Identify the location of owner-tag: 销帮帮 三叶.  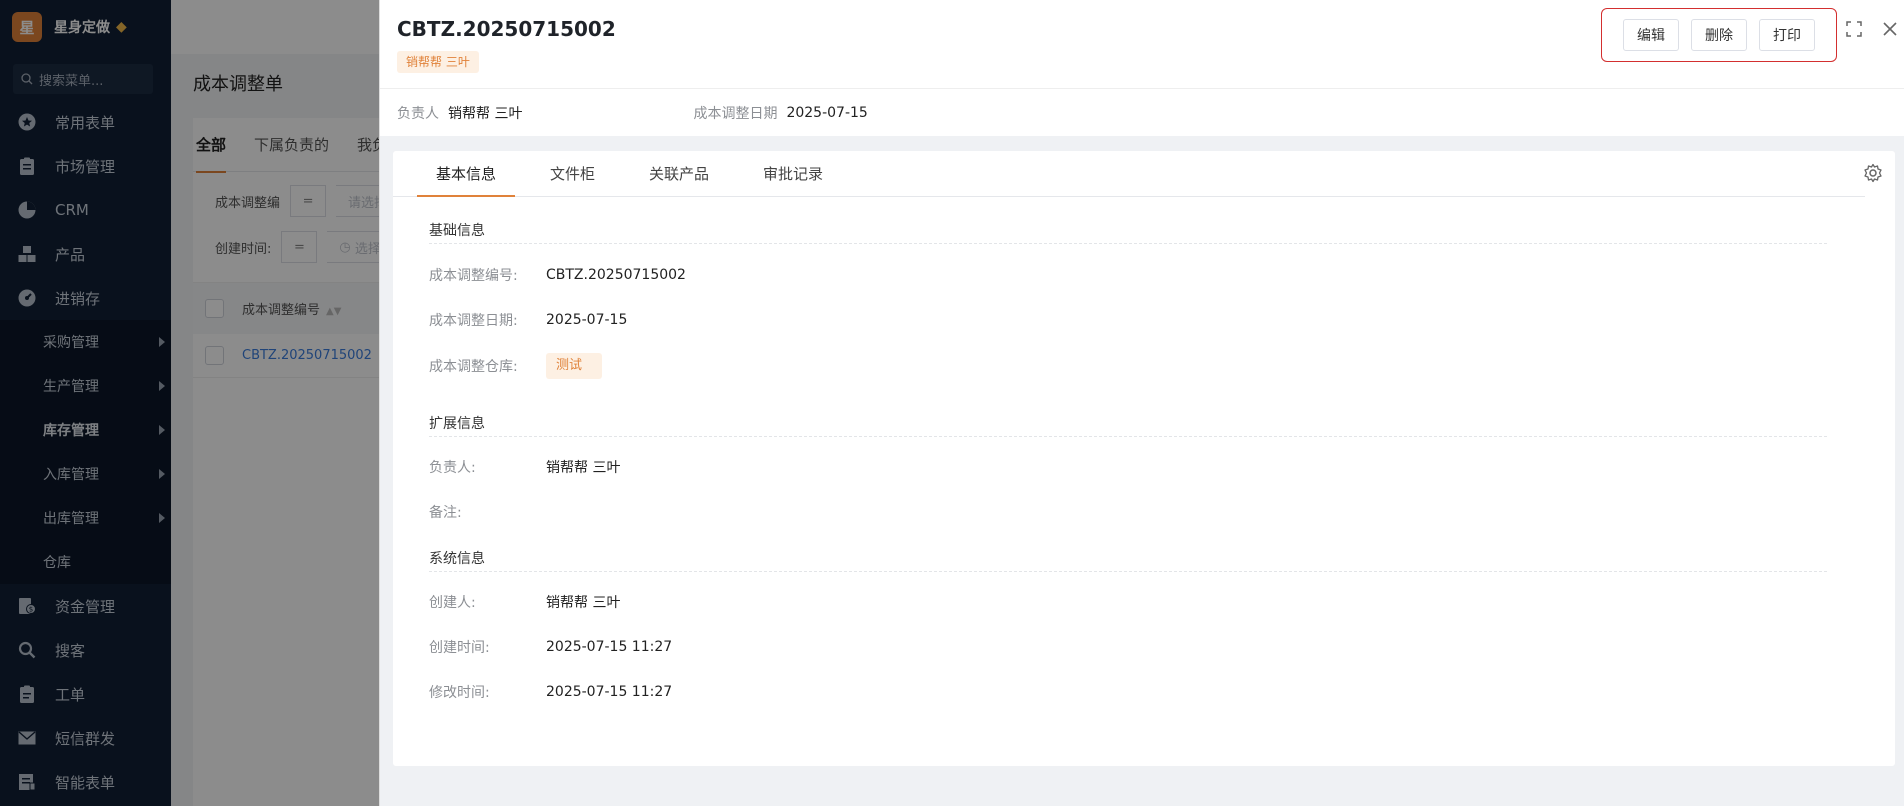
(438, 62).